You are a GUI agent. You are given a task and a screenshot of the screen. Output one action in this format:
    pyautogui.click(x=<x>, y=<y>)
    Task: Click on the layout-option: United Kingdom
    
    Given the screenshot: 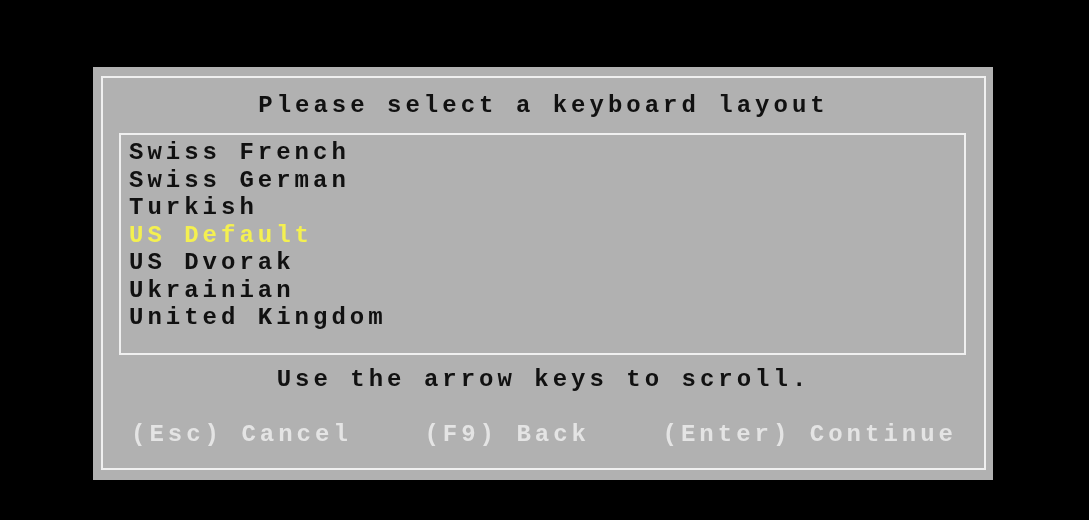 What is the action you would take?
    pyautogui.click(x=546, y=318)
    